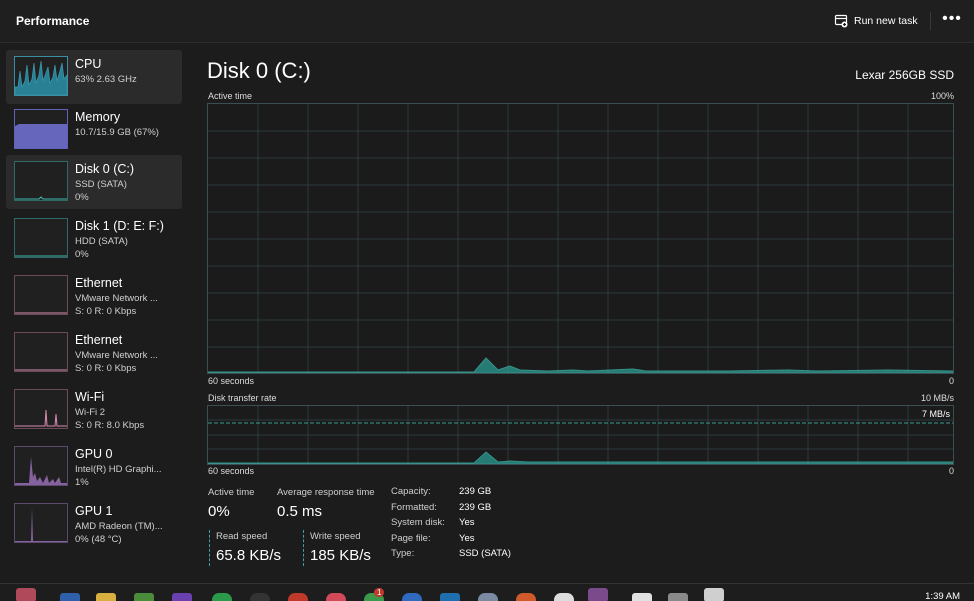 The width and height of the screenshot is (974, 601). I want to click on sidebar-item-detail: 63% 2.63 GHz, so click(106, 79).